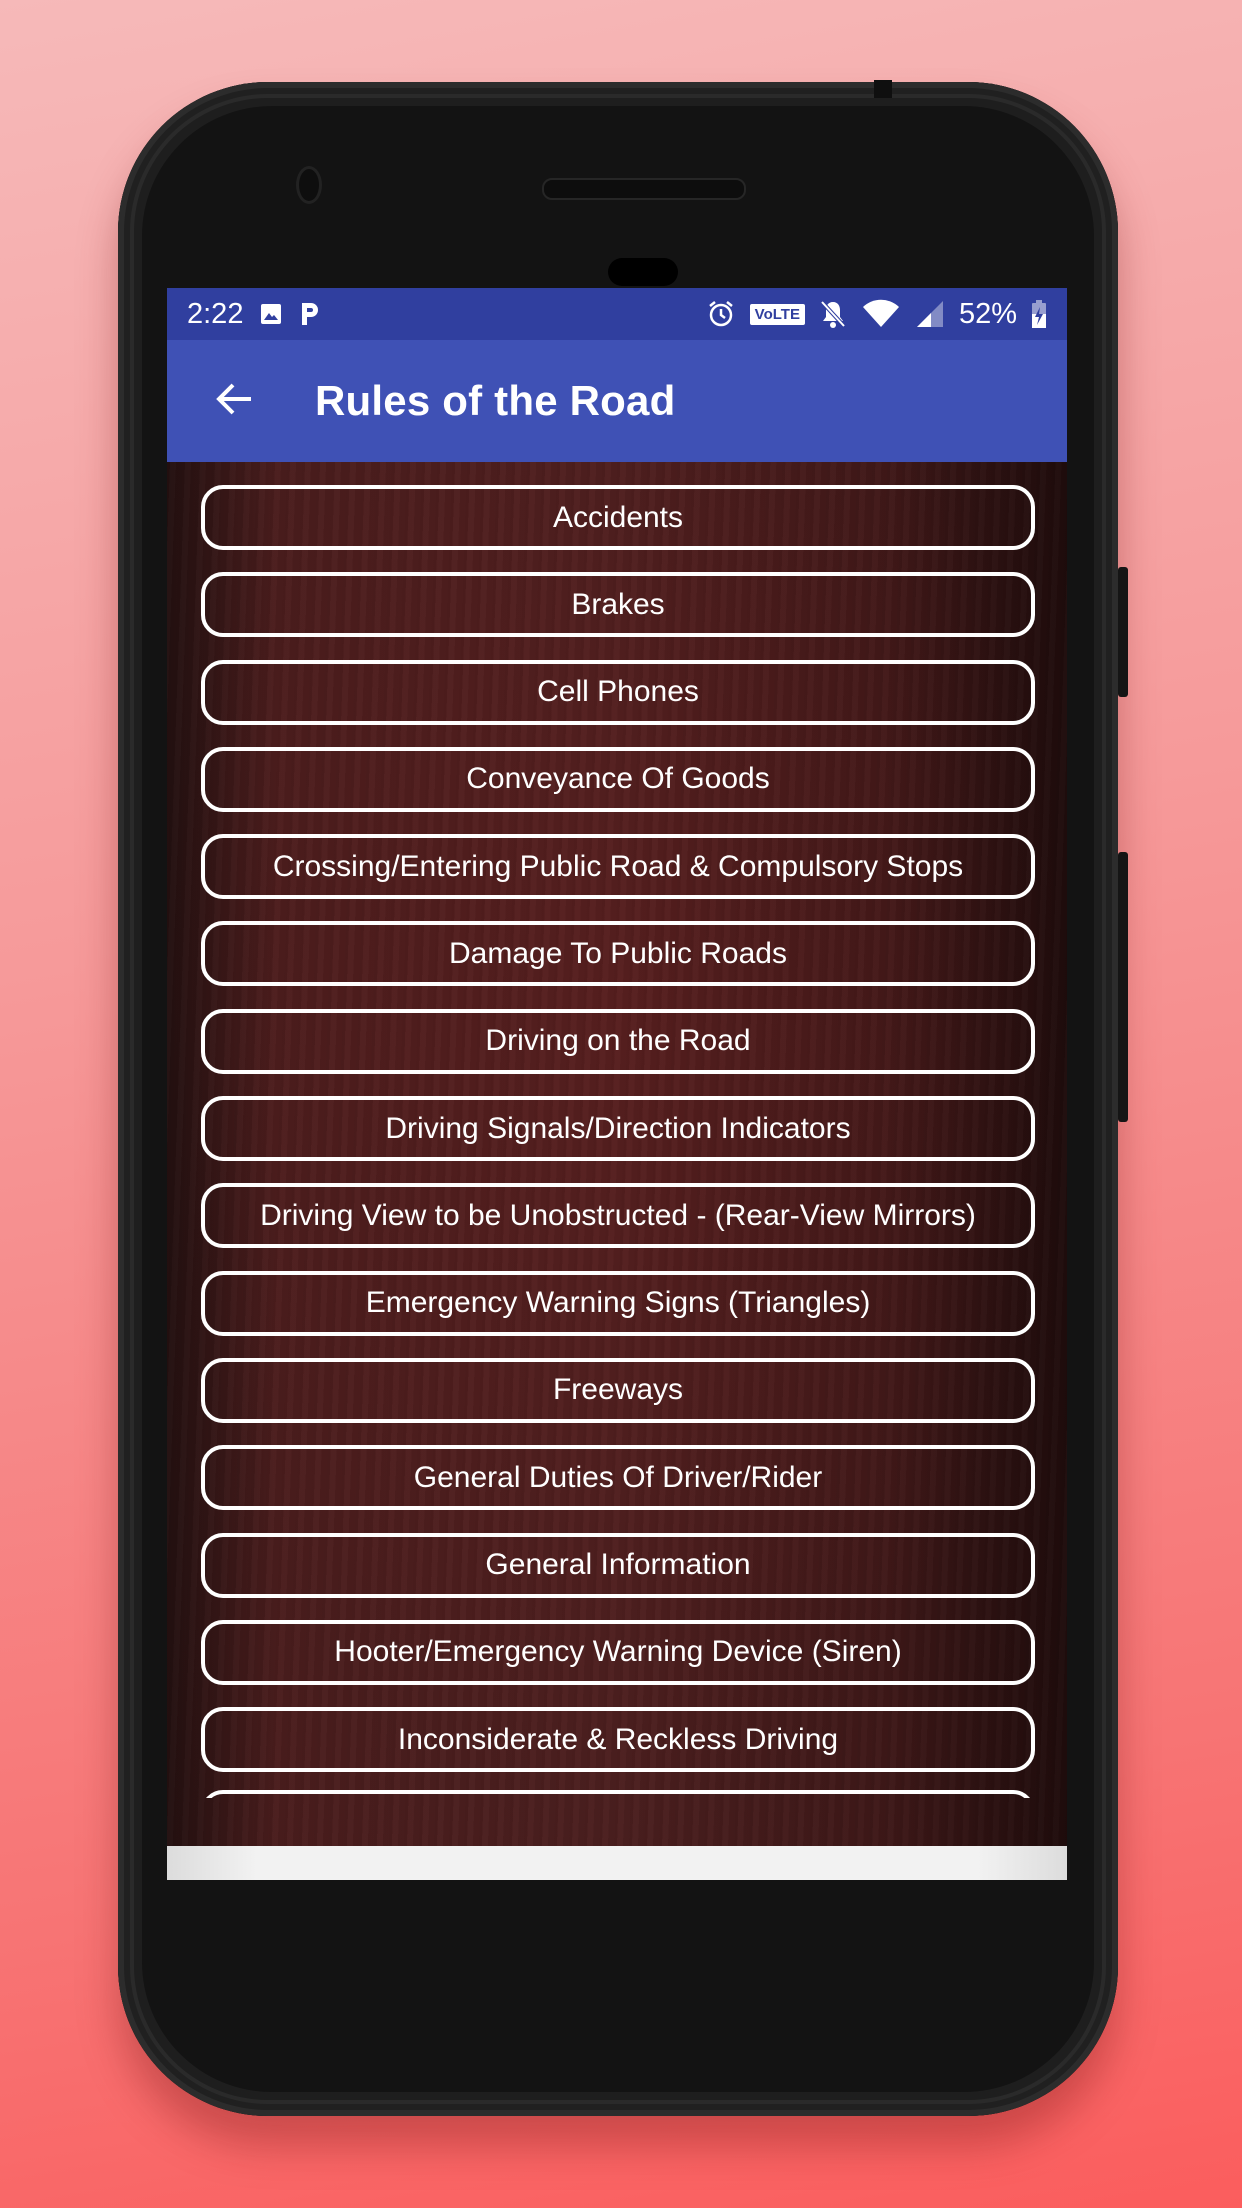 The image size is (1242, 2208). What do you see at coordinates (618, 1652) in the screenshot?
I see `rule-button-hooter-siren: Hooter/Emergency Warning Device (Siren)` at bounding box center [618, 1652].